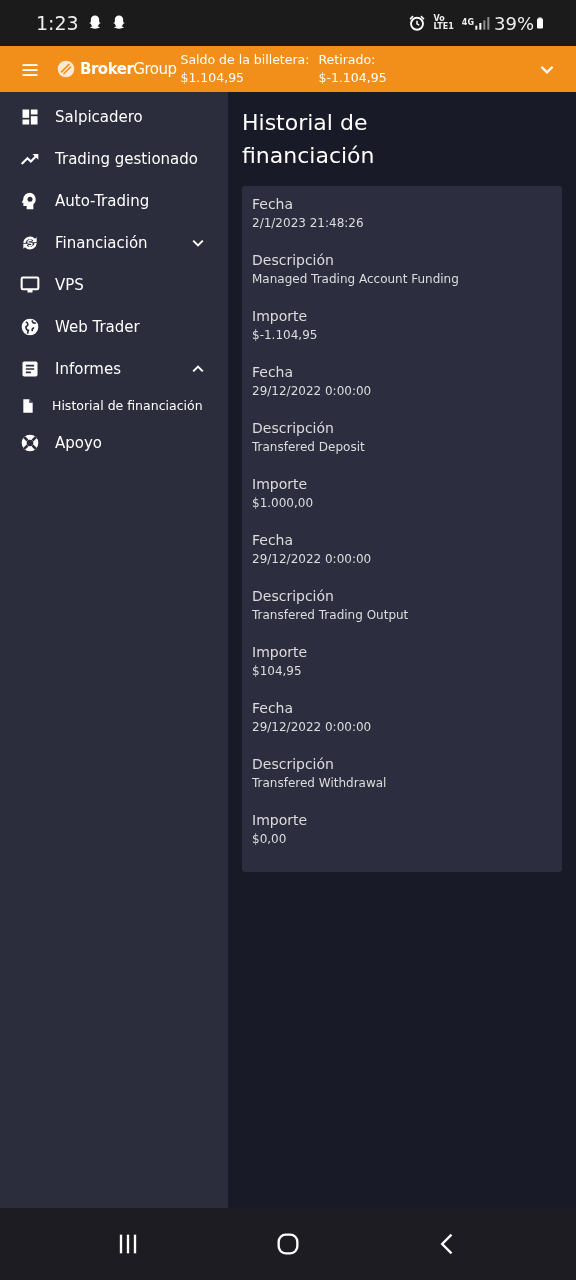 The width and height of the screenshot is (576, 1280). I want to click on sidebar-item: Trading gestionado, so click(114, 159).